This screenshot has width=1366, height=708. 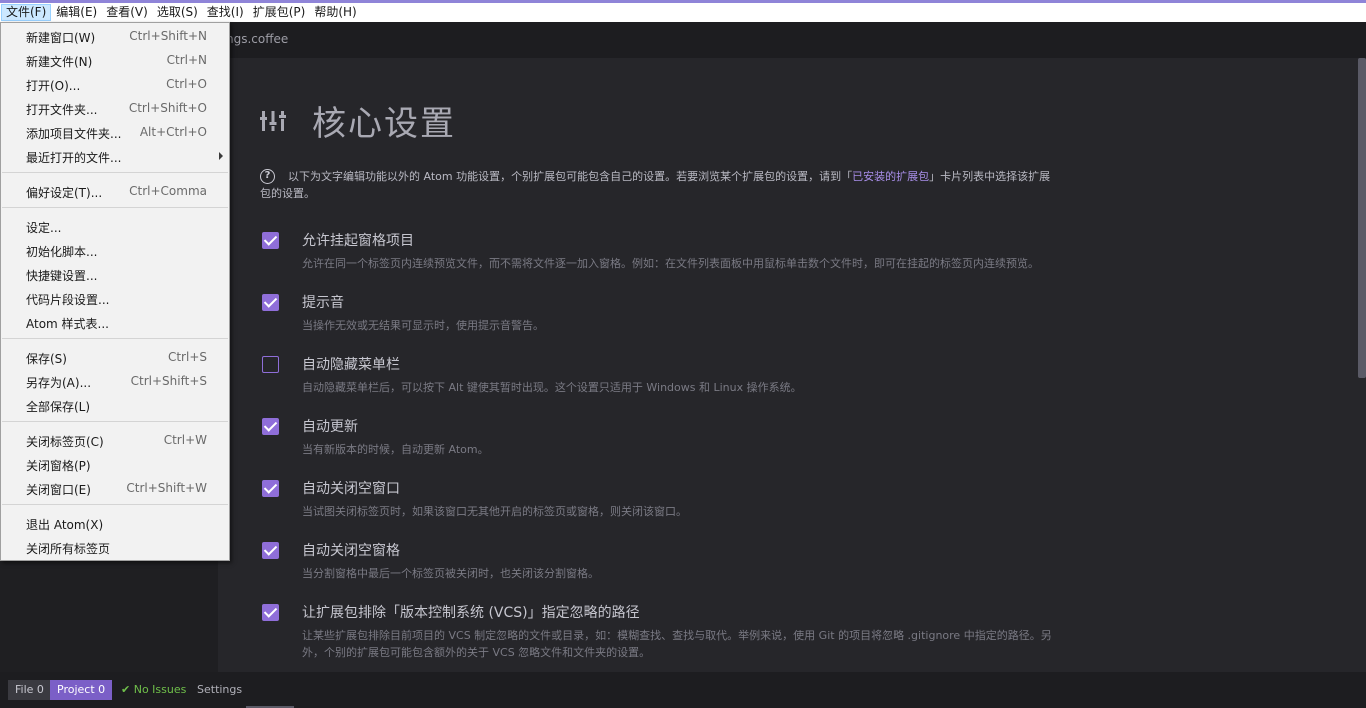 What do you see at coordinates (58, 466) in the screenshot?
I see `menu-item-label: 关闭窗格(P)` at bounding box center [58, 466].